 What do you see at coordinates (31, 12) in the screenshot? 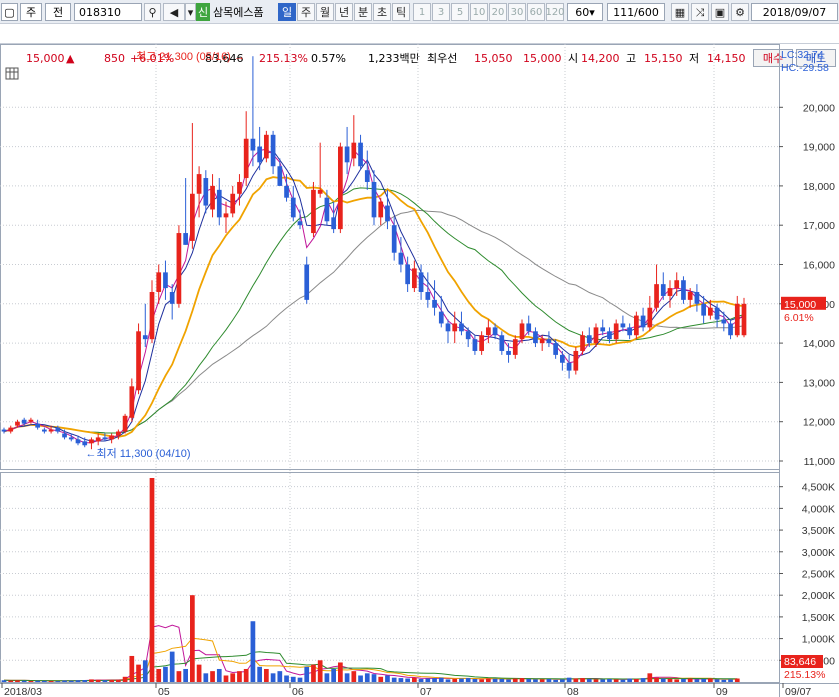
I see `market-select: 주` at bounding box center [31, 12].